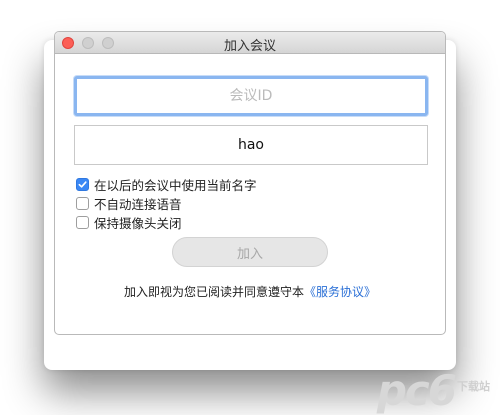 This screenshot has height=415, width=500. I want to click on title-bar: 加入会议, so click(250, 43).